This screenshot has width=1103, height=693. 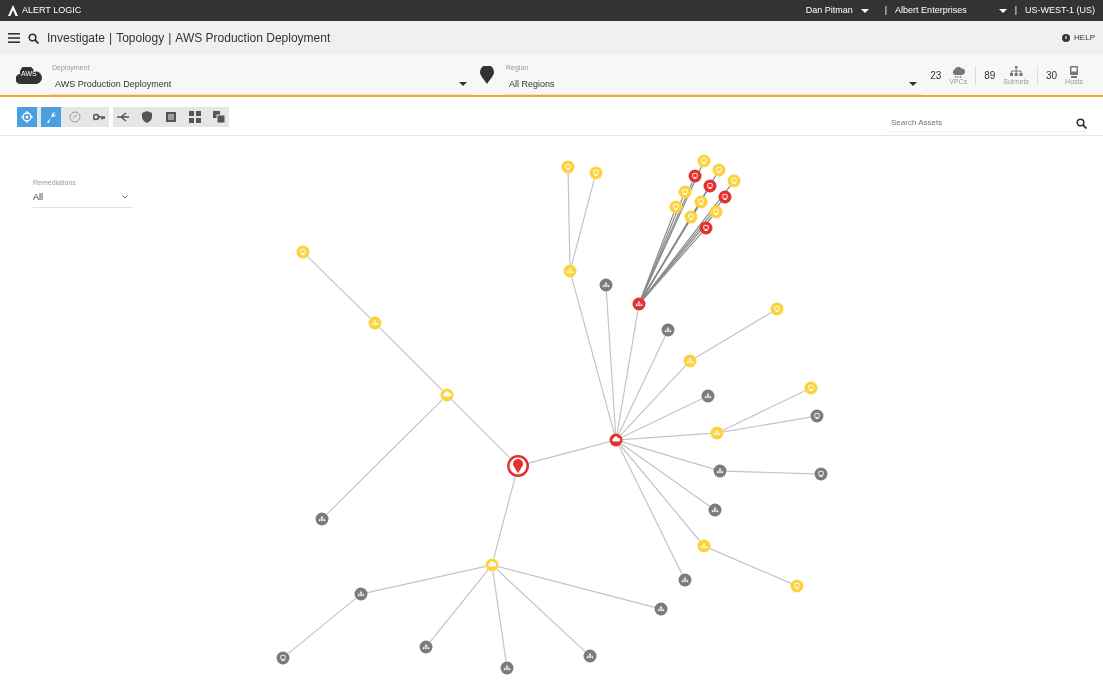 I want to click on logo-icon, so click(x=13, y=10).